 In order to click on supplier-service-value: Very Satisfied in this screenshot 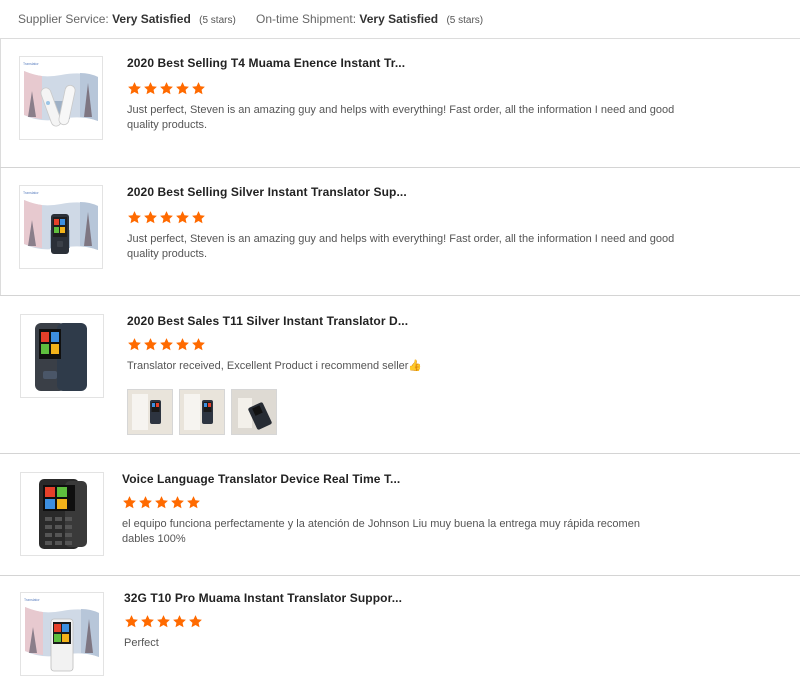, I will do `click(151, 19)`.